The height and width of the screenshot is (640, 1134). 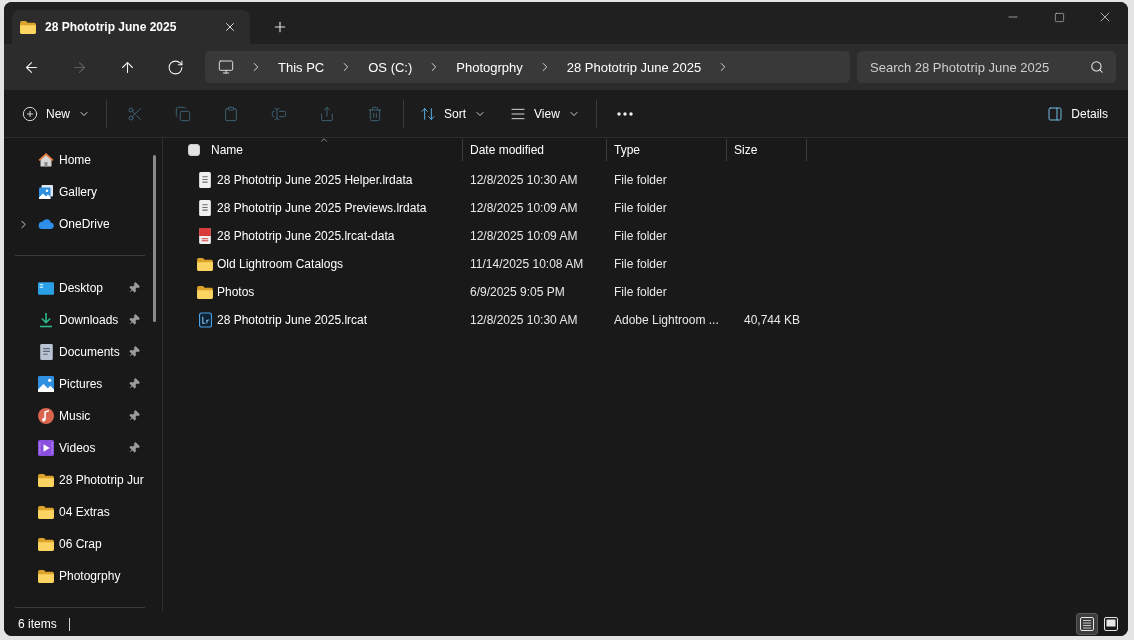 What do you see at coordinates (1097, 67) in the screenshot?
I see `search-icon` at bounding box center [1097, 67].